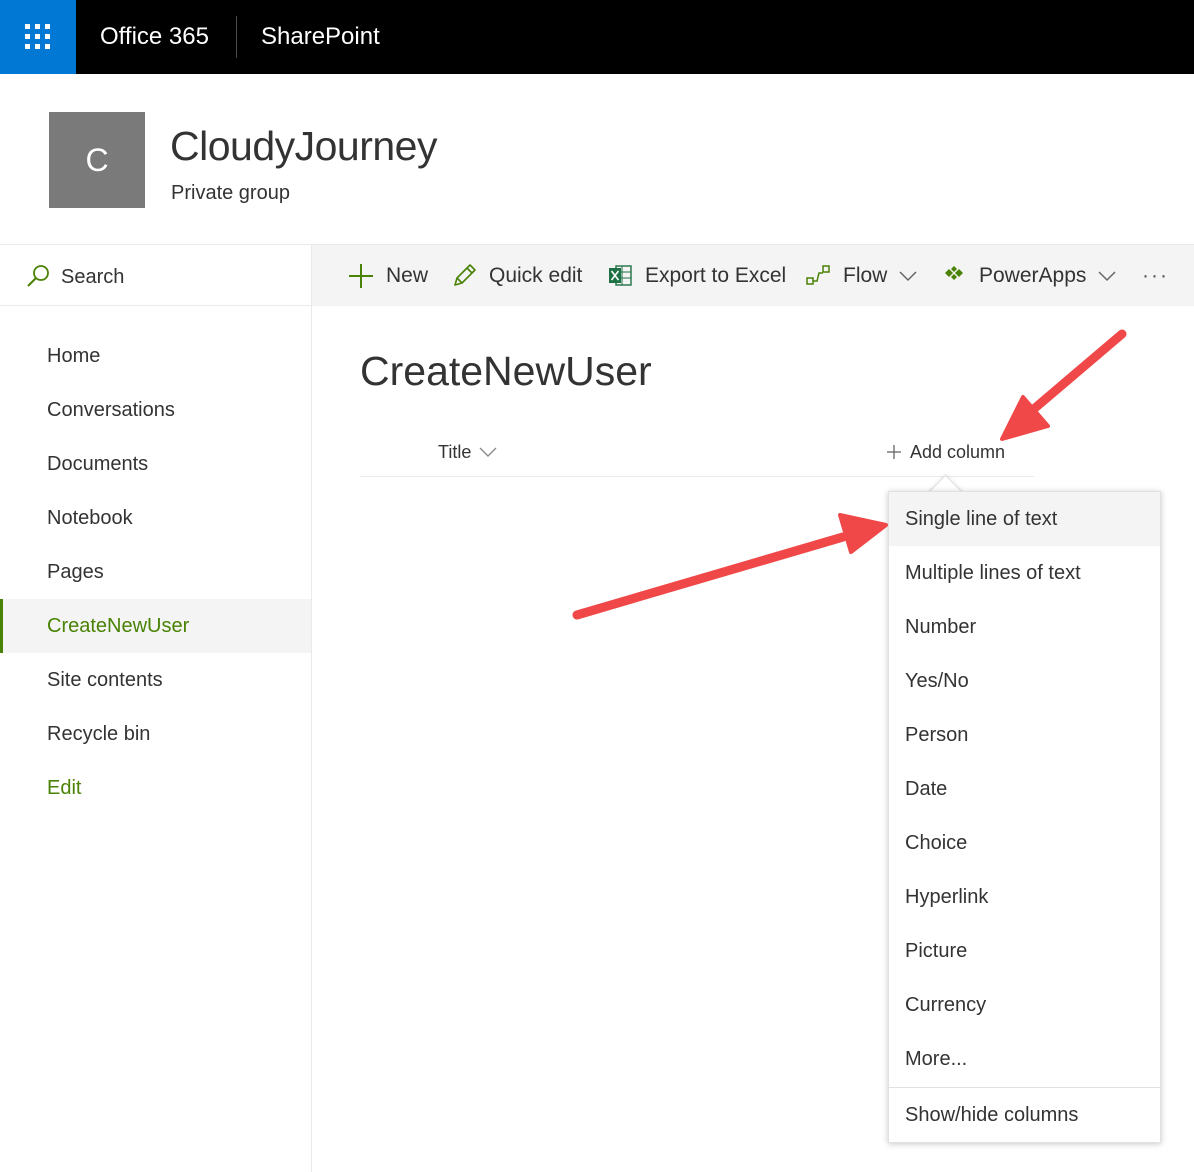 The width and height of the screenshot is (1194, 1172). I want to click on powerapps-label: PowerApps, so click(1033, 275).